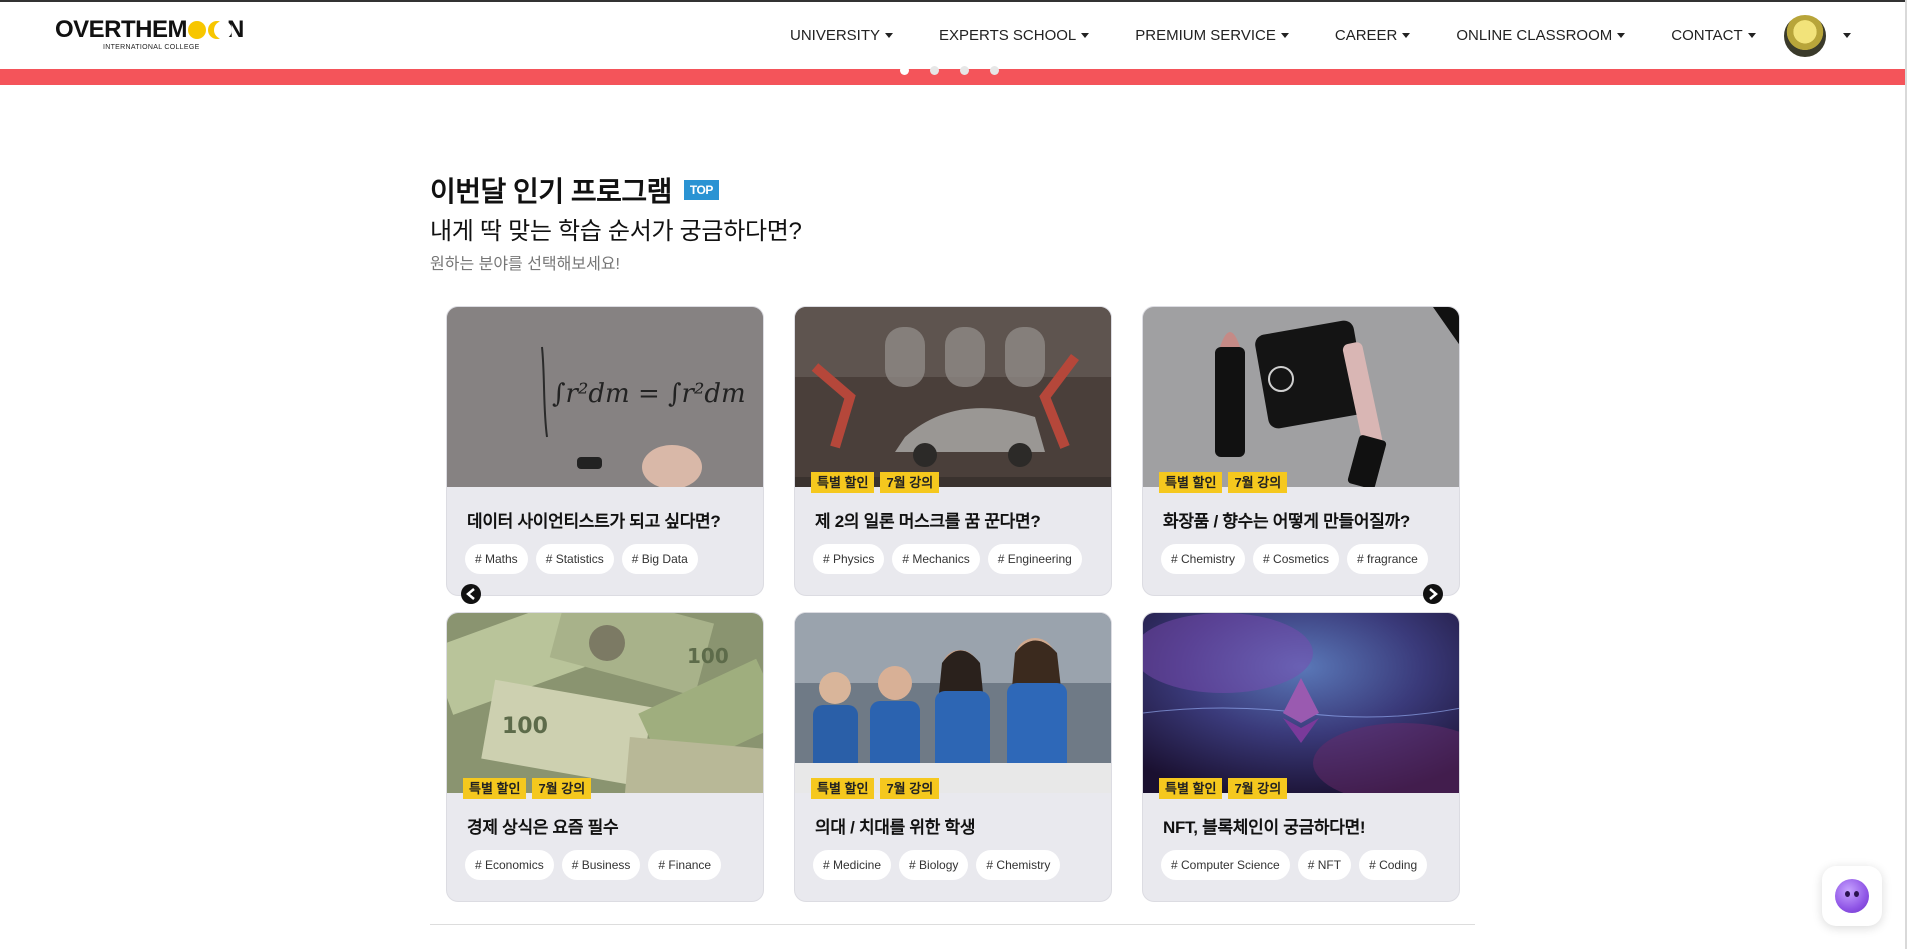 Image resolution: width=1907 pixels, height=949 pixels. I want to click on nav-contact-label: CONTACT, so click(1707, 35).